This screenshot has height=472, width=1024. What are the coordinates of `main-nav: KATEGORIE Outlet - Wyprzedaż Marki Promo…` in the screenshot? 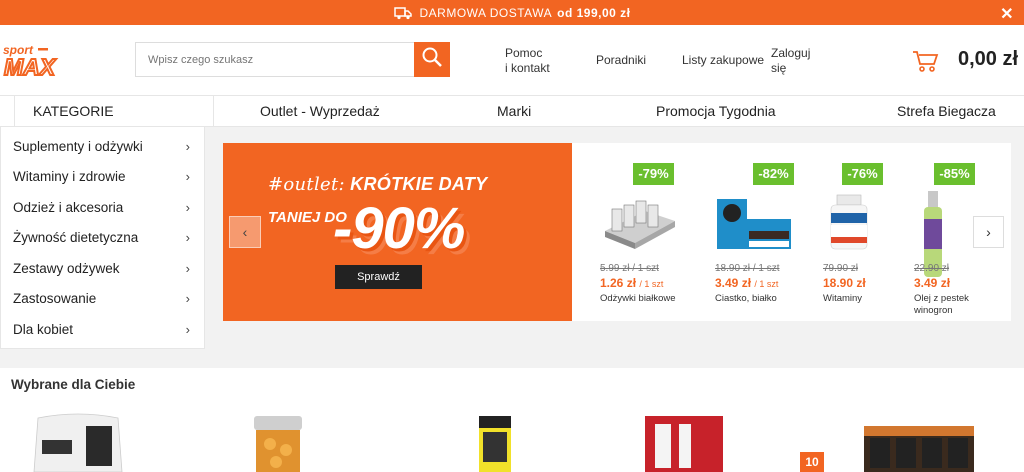 It's located at (512, 111).